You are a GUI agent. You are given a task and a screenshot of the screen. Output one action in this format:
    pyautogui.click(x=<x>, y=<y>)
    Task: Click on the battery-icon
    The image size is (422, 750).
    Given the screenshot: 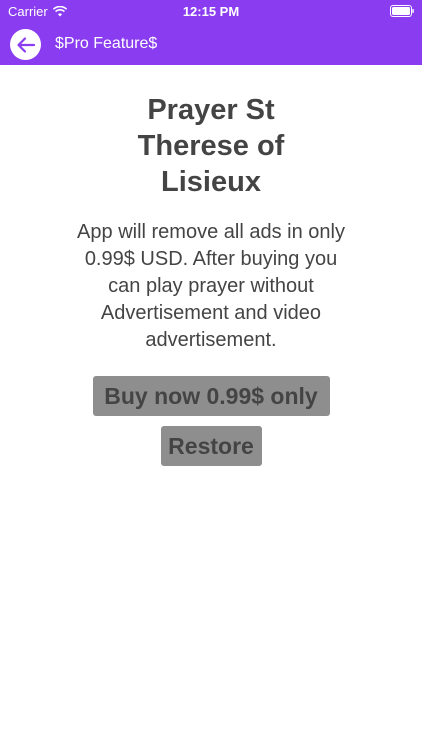 What is the action you would take?
    pyautogui.click(x=402, y=11)
    